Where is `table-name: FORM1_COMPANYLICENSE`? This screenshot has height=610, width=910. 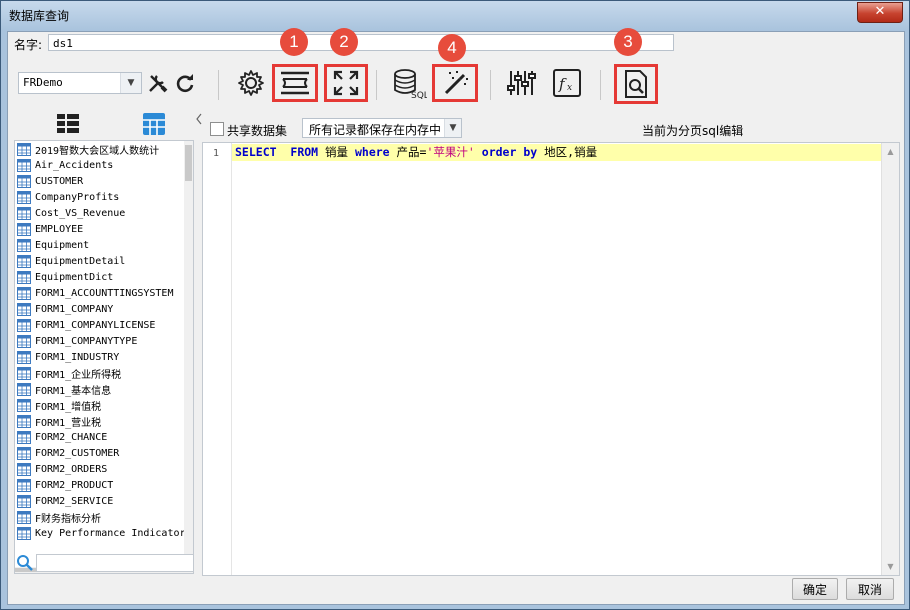
table-name: FORM1_COMPANYLICENSE is located at coordinates (95, 325).